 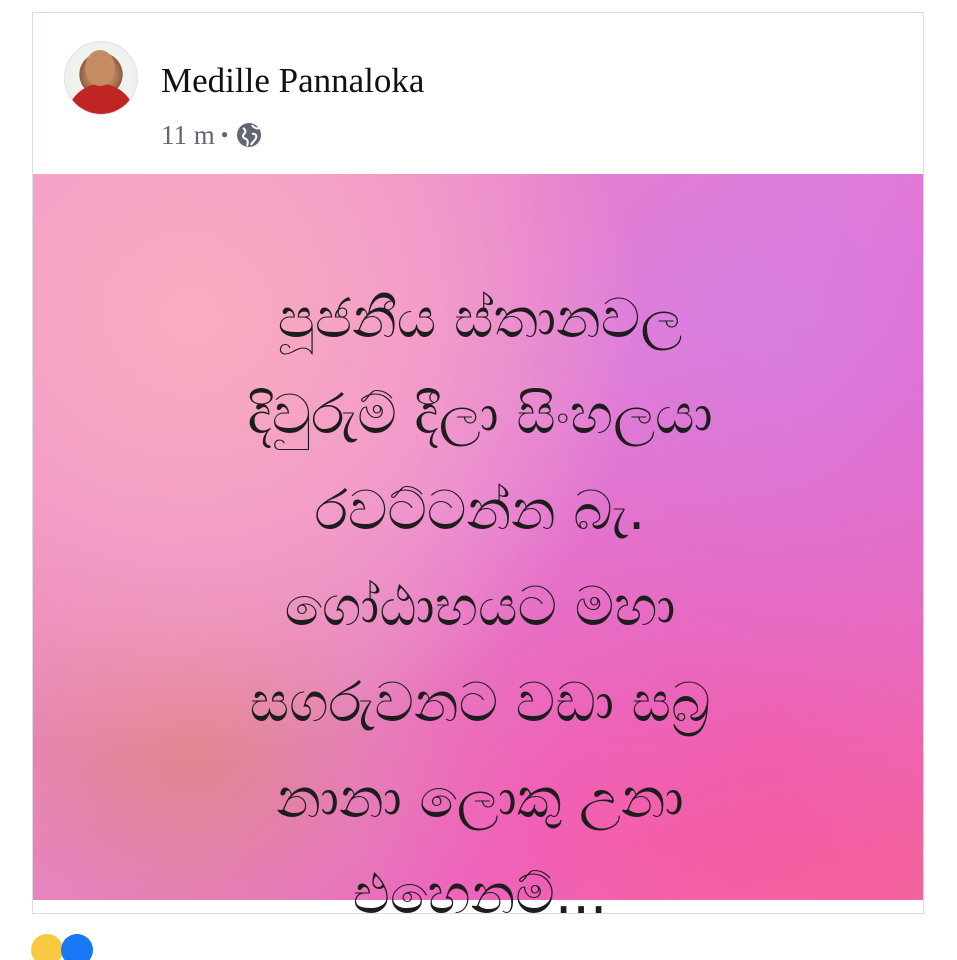 I want to click on post-meta: 11 m •, so click(x=212, y=135).